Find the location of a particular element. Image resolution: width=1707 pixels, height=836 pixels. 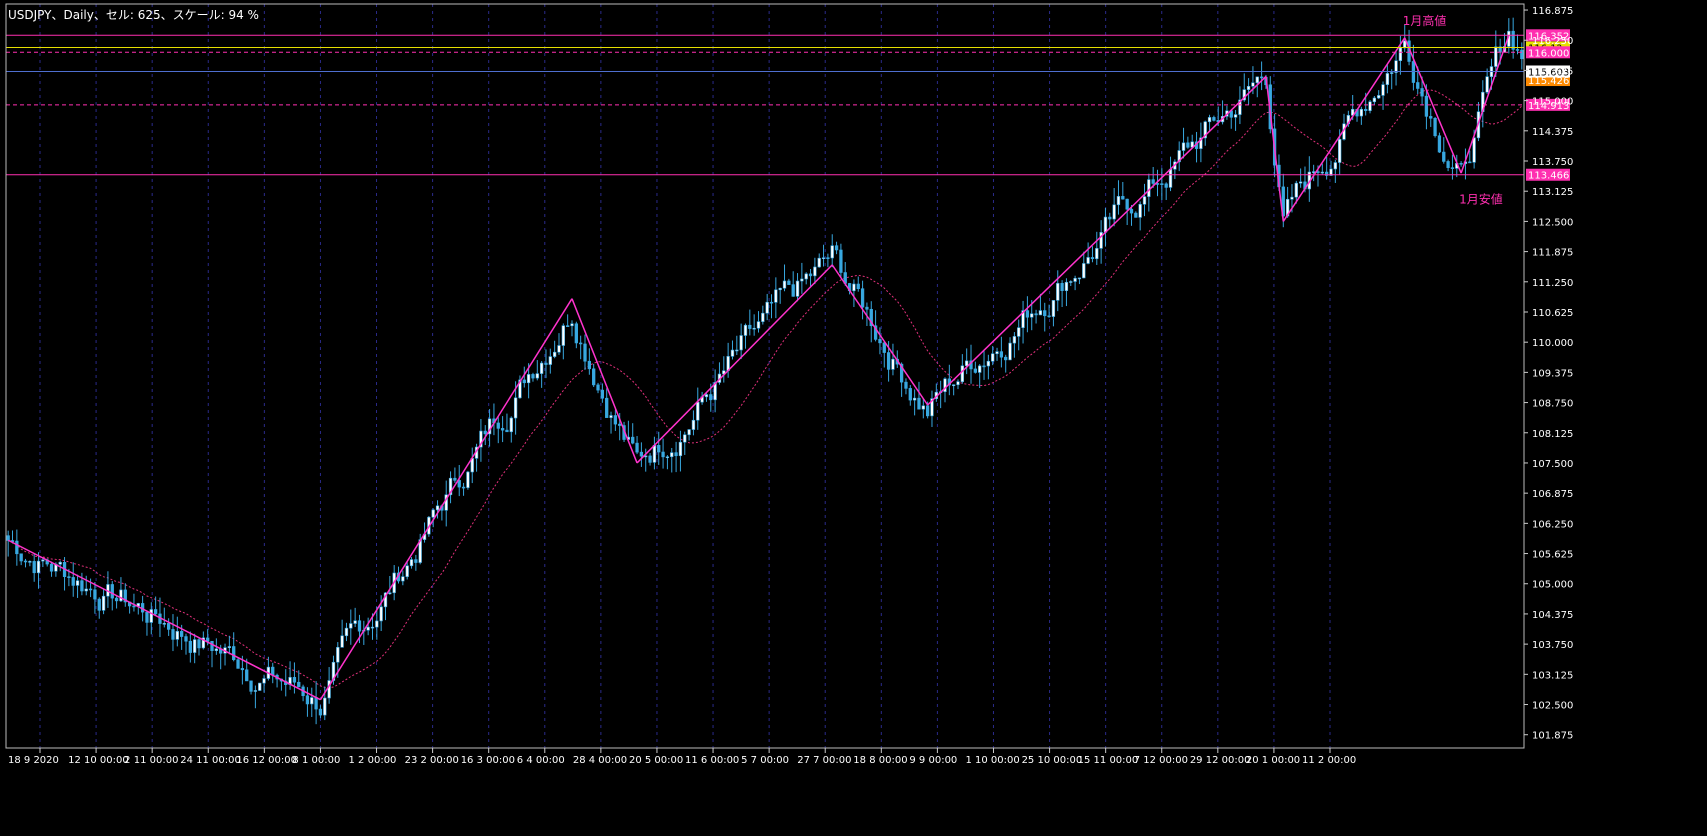

time-tick-label: 1 10 00:00 is located at coordinates (992, 760).